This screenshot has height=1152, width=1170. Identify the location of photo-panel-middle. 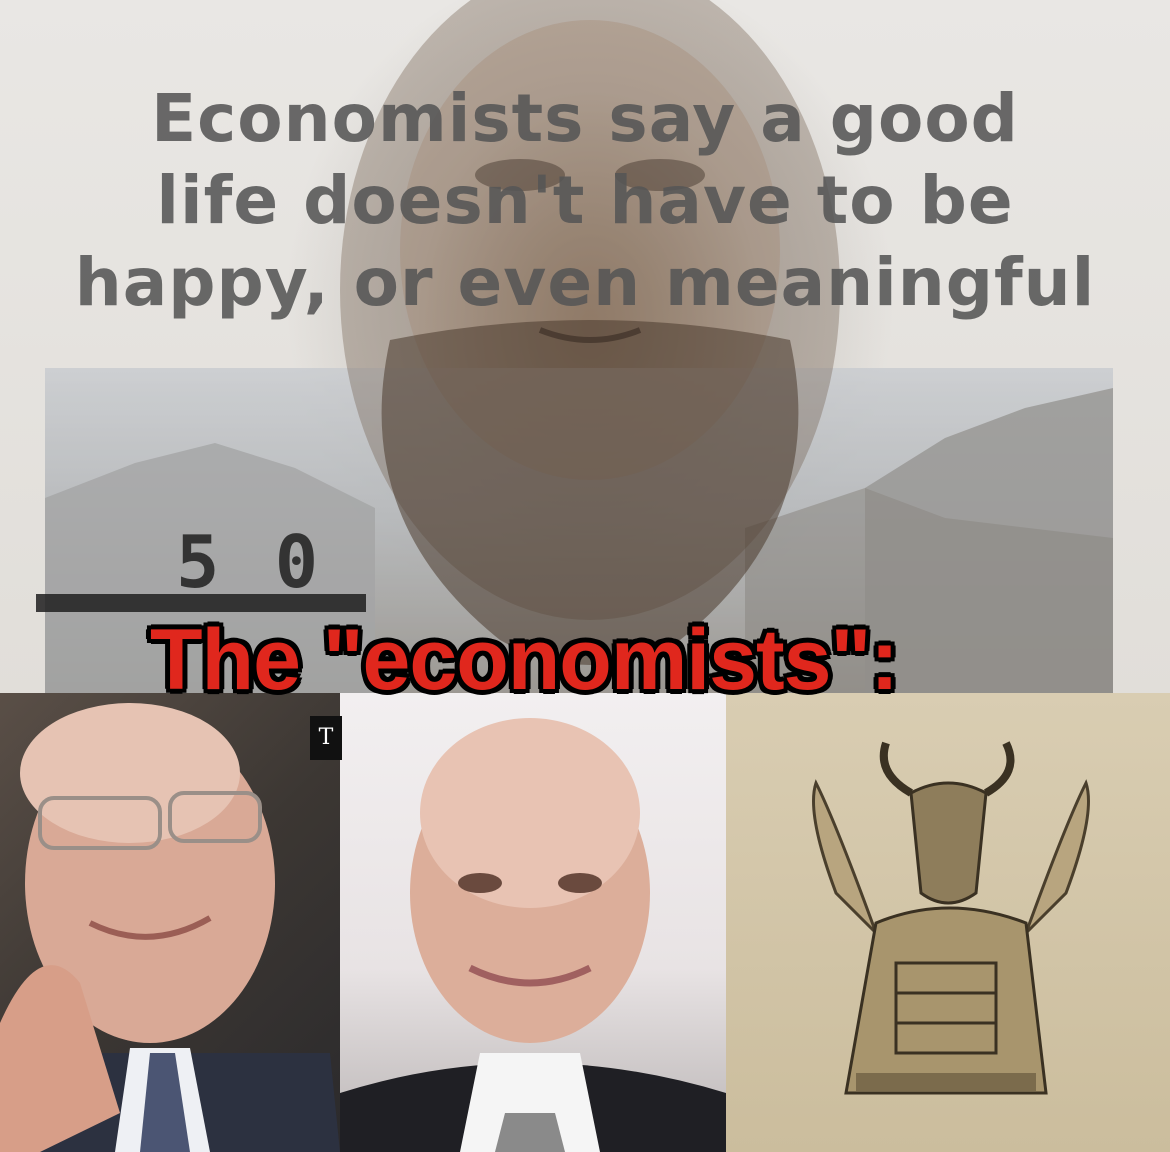
(533, 922).